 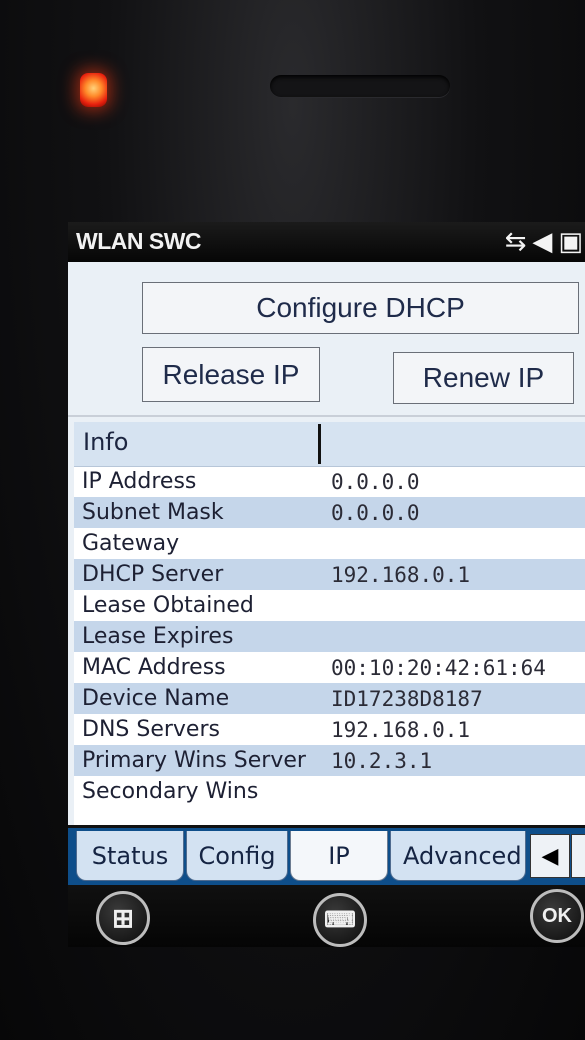 What do you see at coordinates (329, 760) in the screenshot?
I see `list-item: Primary Wins Server 10.2.3.1` at bounding box center [329, 760].